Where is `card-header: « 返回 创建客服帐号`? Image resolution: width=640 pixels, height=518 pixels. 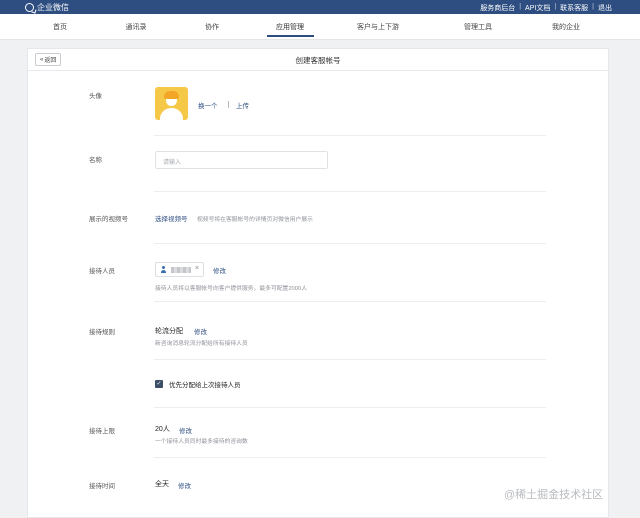
card-header: « 返回 创建客服帐号 is located at coordinates (318, 60).